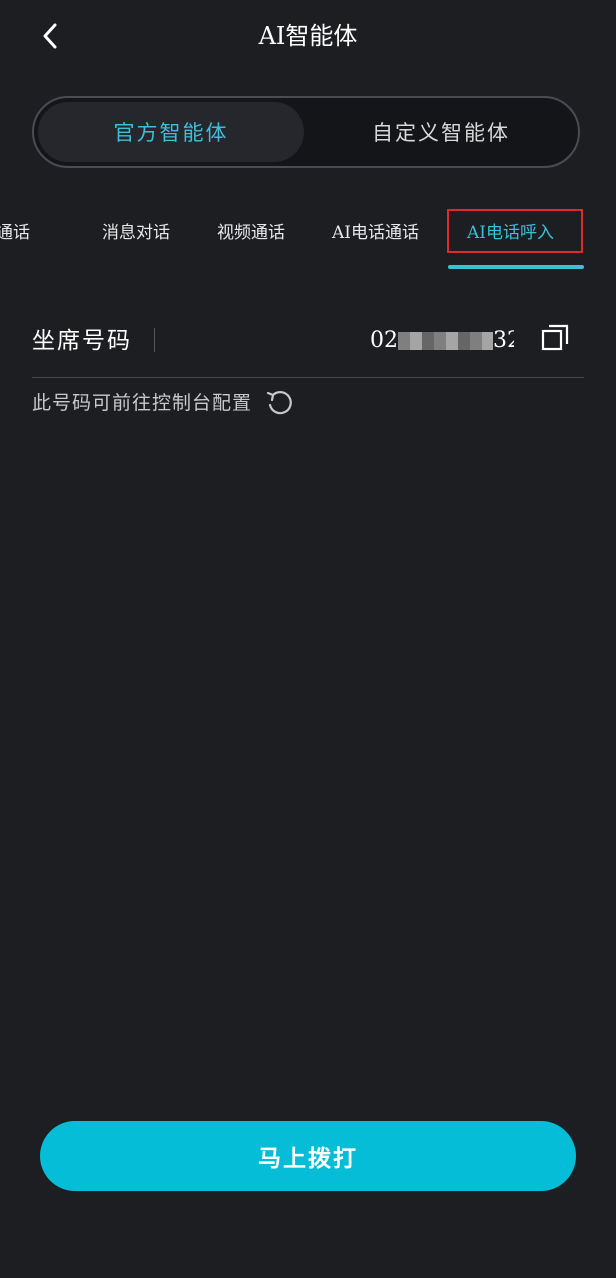 The width and height of the screenshot is (616, 1278). I want to click on refresh-button, so click(279, 403).